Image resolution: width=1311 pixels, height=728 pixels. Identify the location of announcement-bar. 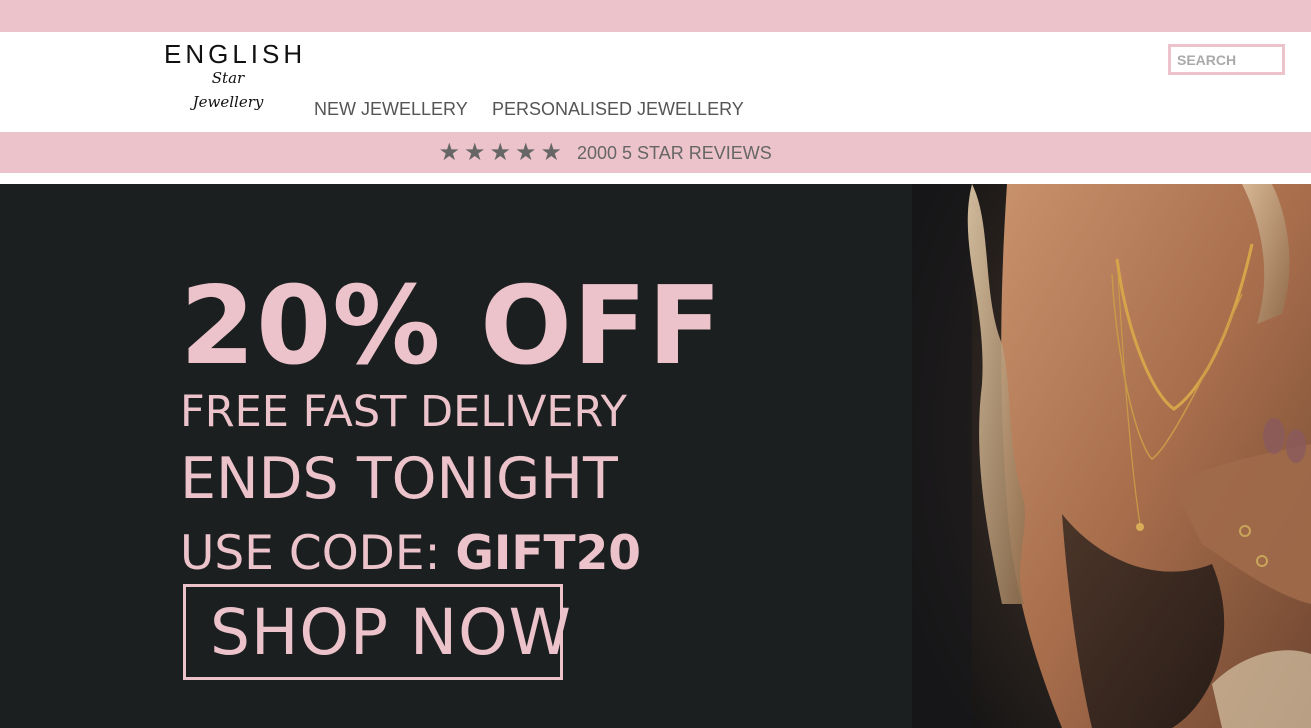
(655, 16).